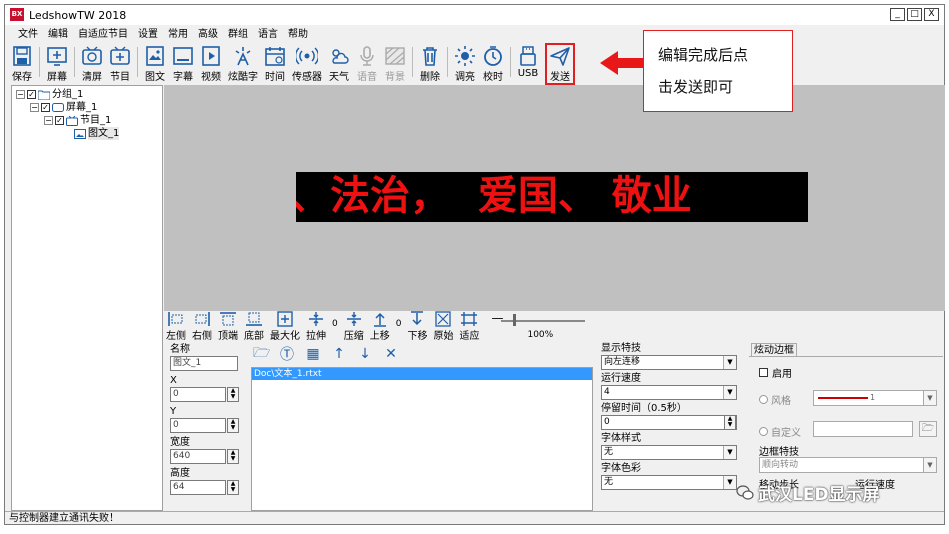 The height and width of the screenshot is (534, 949). I want to click on delete-button: 删除, so click(430, 64).